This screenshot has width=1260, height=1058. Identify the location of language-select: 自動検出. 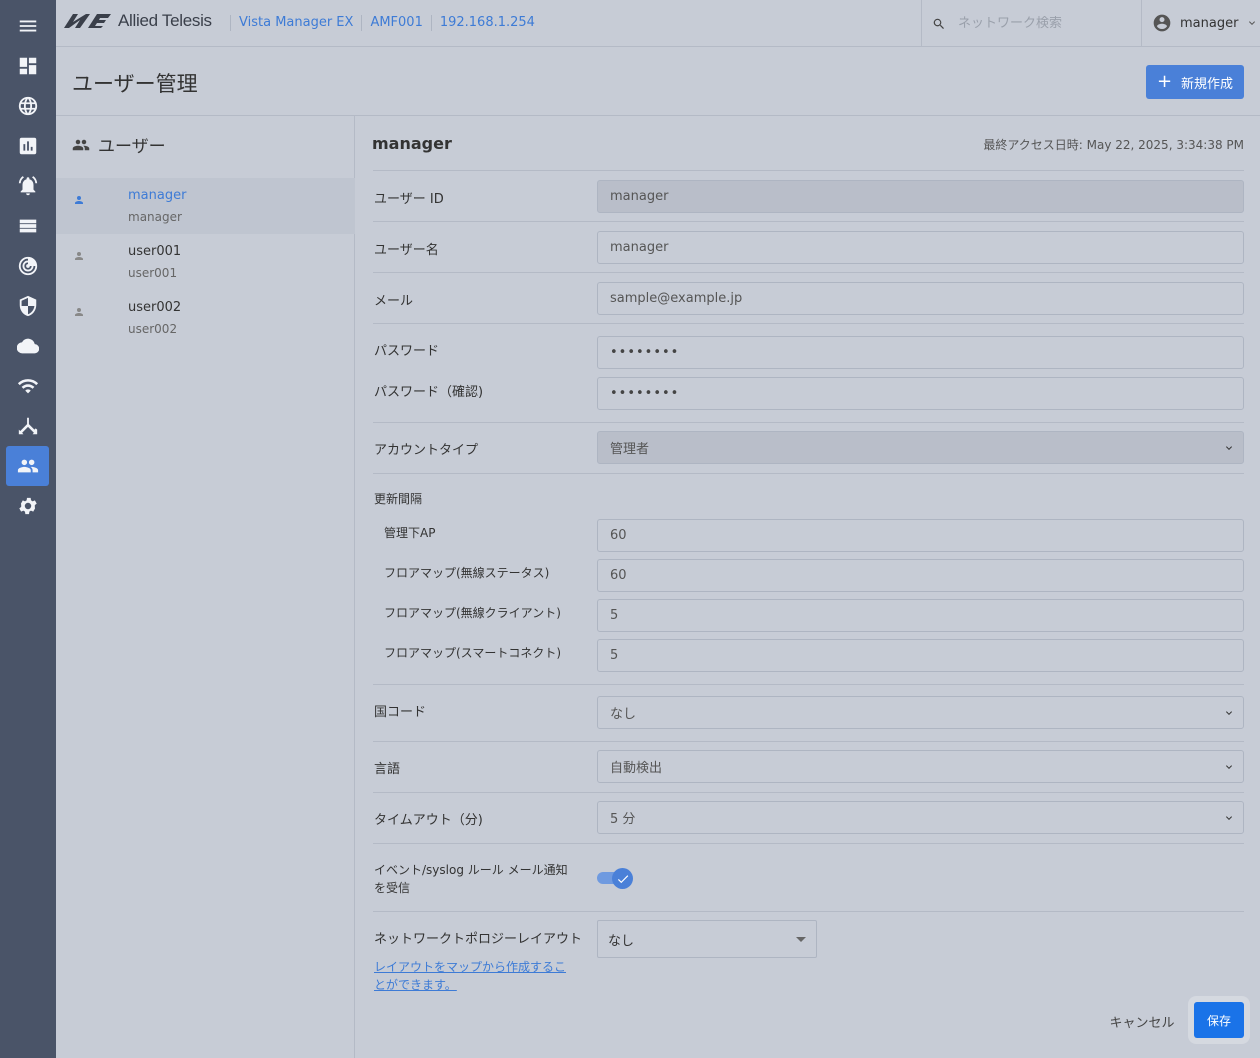
(920, 766).